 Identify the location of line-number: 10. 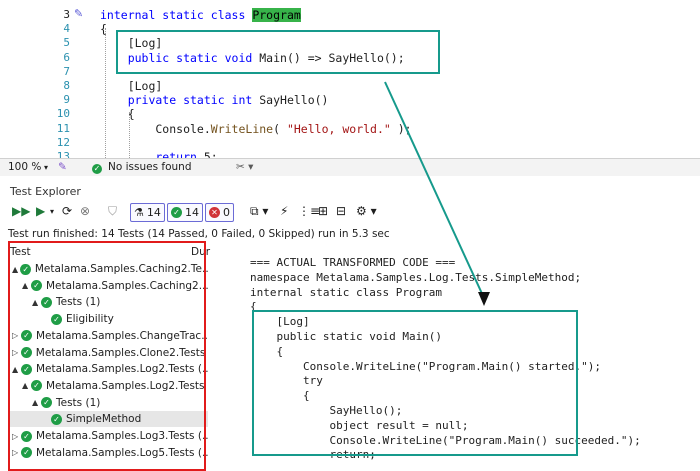
(63, 114).